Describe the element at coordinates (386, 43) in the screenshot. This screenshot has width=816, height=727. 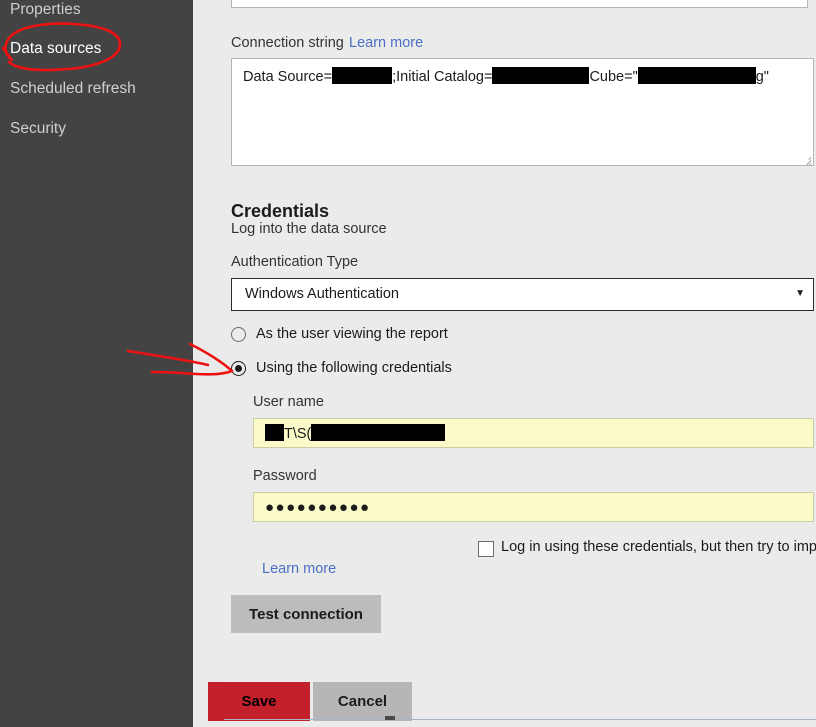
I see `connection-string-learn-more-link: Learn more` at that location.